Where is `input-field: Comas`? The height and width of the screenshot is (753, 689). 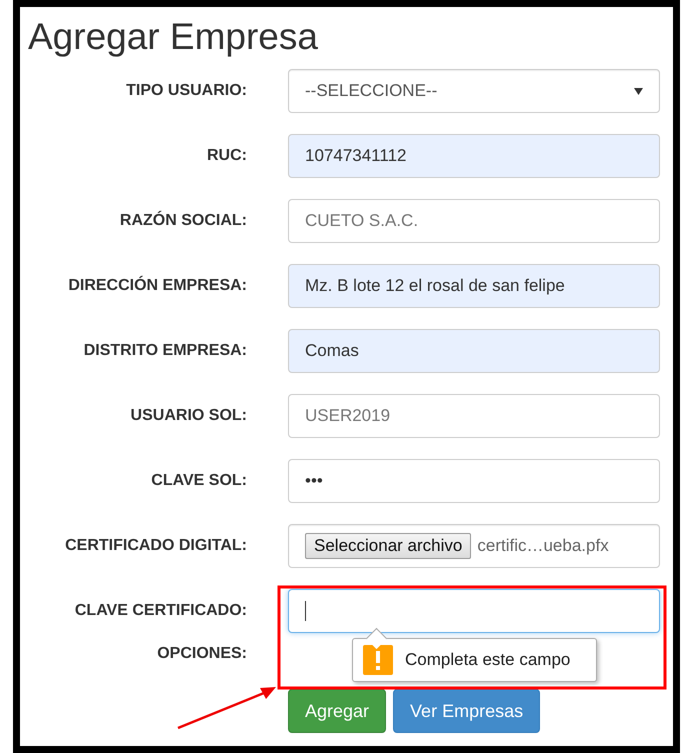
input-field: Comas is located at coordinates (474, 351).